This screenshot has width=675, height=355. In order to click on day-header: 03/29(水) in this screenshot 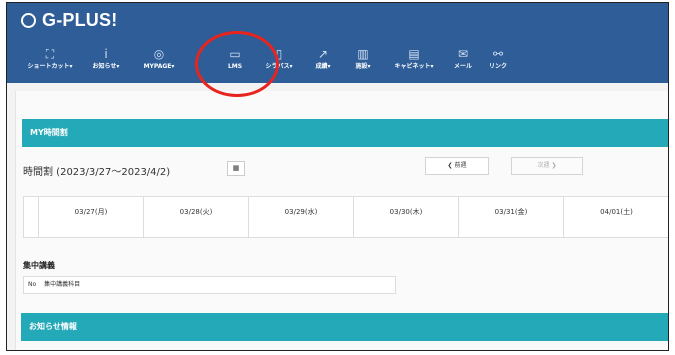, I will do `click(301, 217)`.